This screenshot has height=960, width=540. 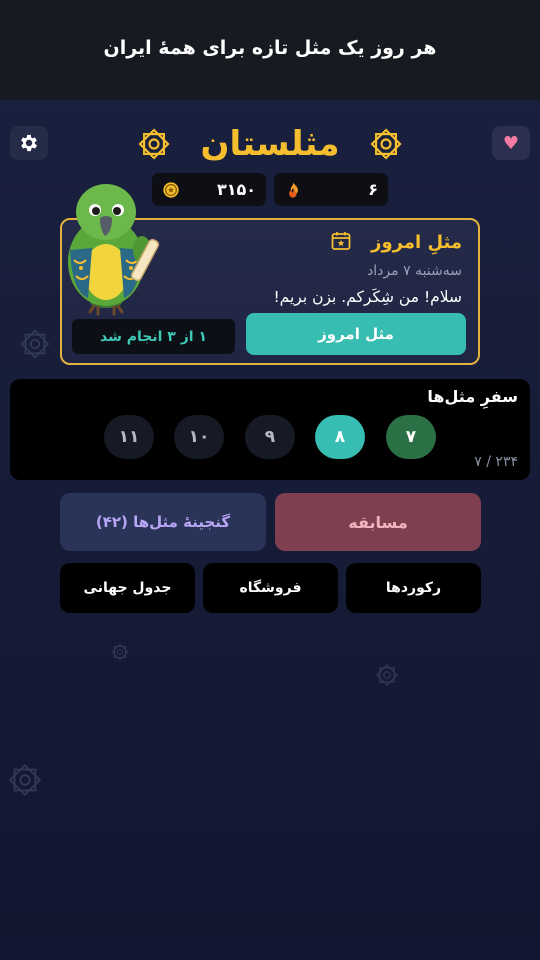 I want to click on flame-icon, so click(x=293, y=189).